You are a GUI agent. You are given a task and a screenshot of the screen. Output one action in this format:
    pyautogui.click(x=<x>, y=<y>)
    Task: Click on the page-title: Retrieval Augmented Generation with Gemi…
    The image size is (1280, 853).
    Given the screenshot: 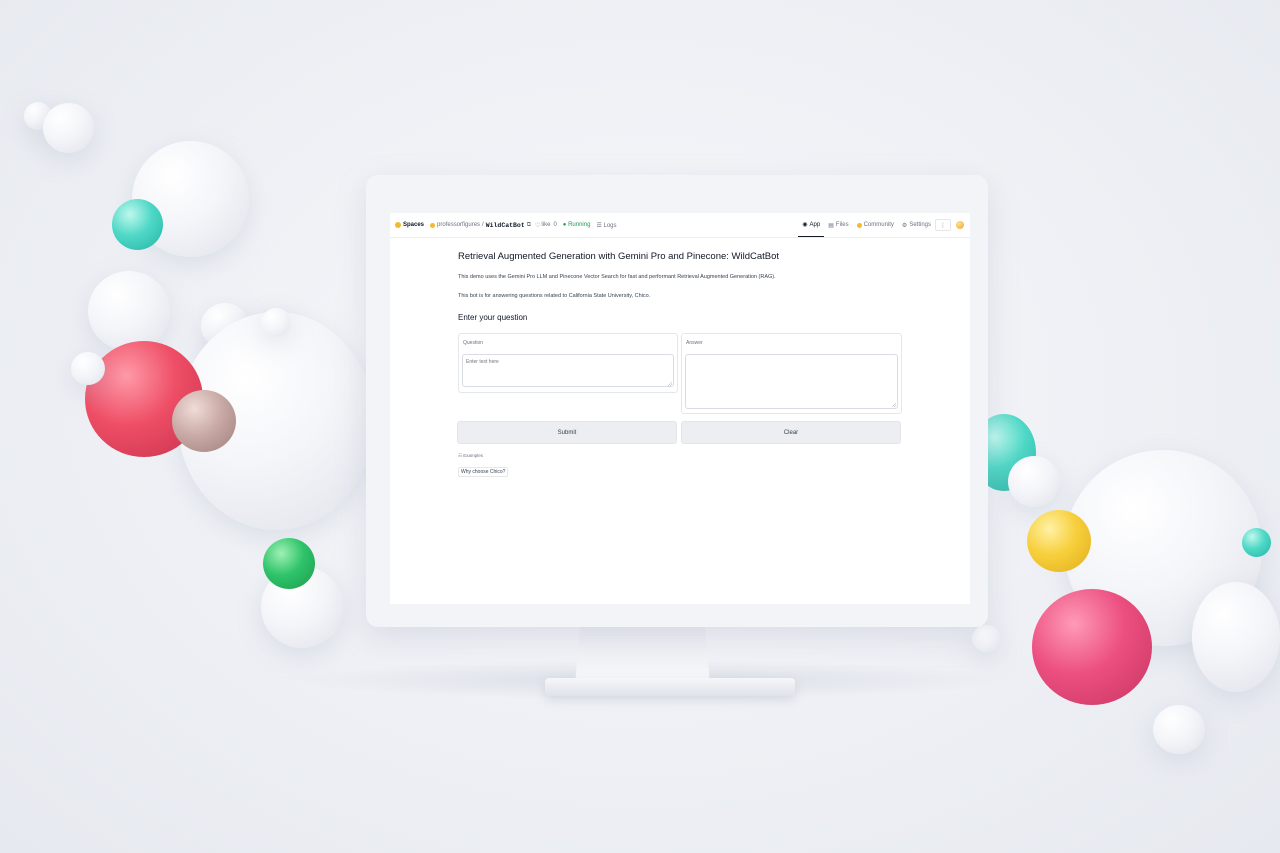 What is the action you would take?
    pyautogui.click(x=619, y=256)
    